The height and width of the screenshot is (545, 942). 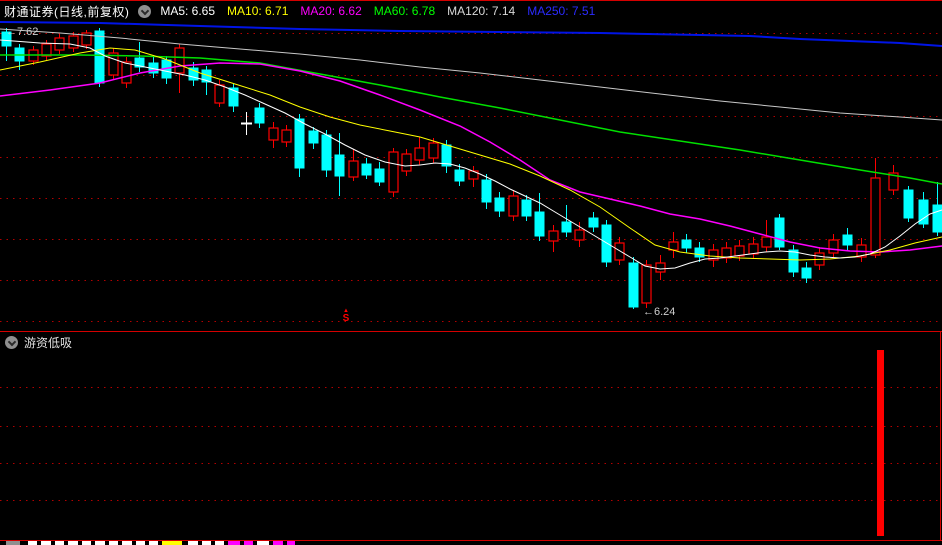 I want to click on sub-panel-right-border, so click(x=940, y=435).